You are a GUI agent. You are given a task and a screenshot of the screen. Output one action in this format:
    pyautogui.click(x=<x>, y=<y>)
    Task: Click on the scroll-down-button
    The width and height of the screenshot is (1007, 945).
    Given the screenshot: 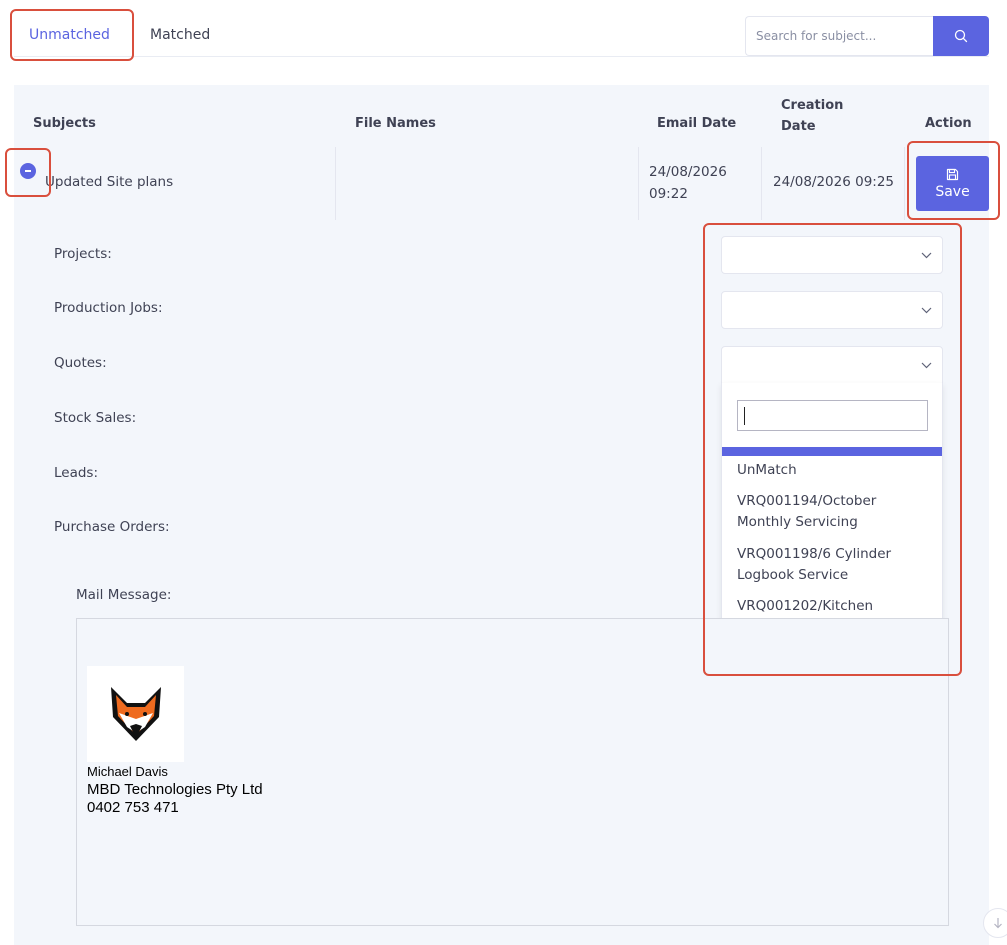 What is the action you would take?
    pyautogui.click(x=995, y=923)
    